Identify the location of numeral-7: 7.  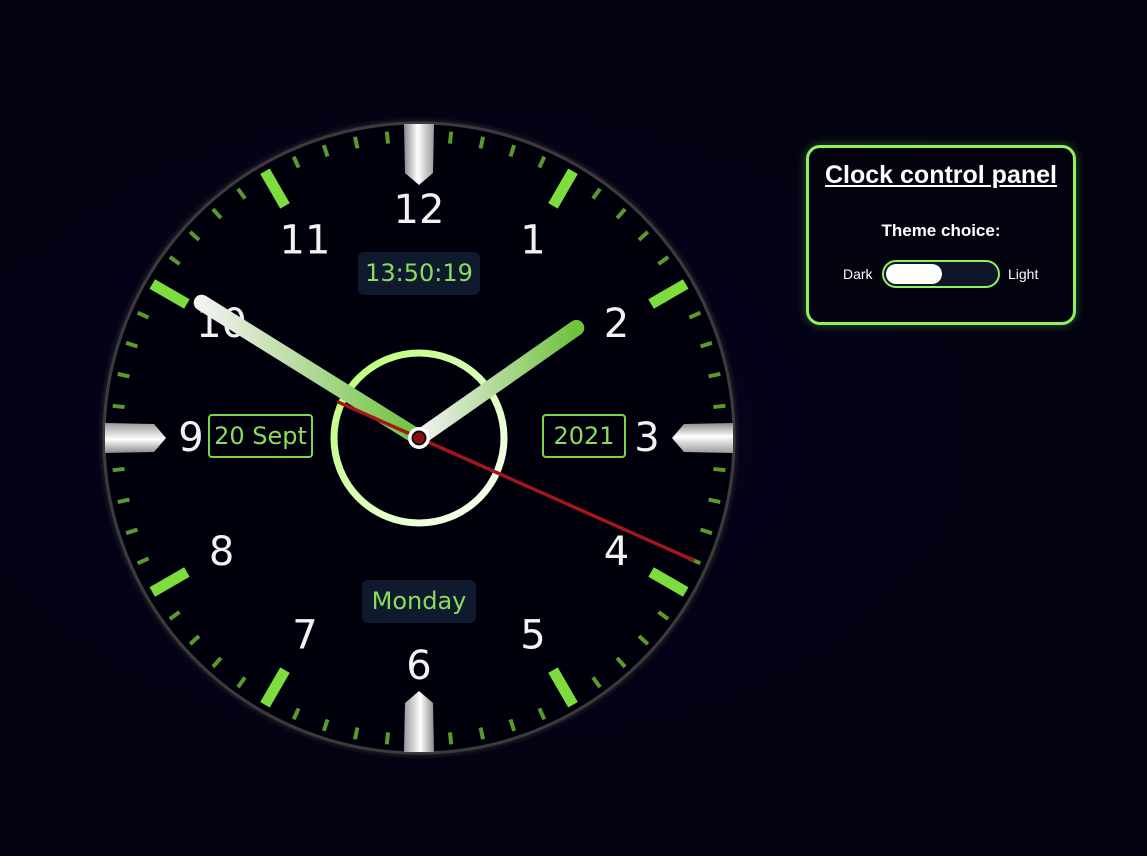
(304, 635).